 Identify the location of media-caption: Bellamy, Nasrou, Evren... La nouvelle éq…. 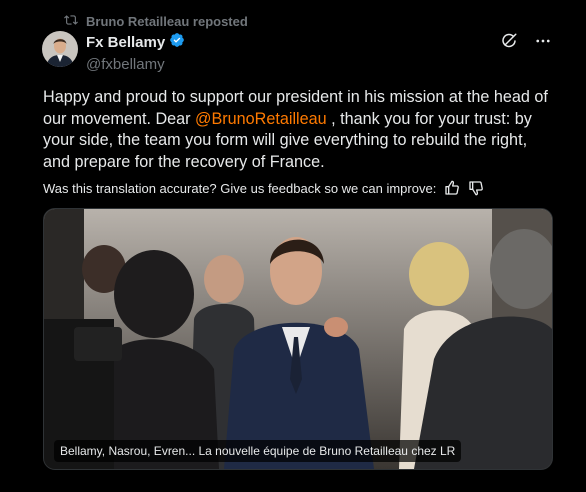
(258, 451).